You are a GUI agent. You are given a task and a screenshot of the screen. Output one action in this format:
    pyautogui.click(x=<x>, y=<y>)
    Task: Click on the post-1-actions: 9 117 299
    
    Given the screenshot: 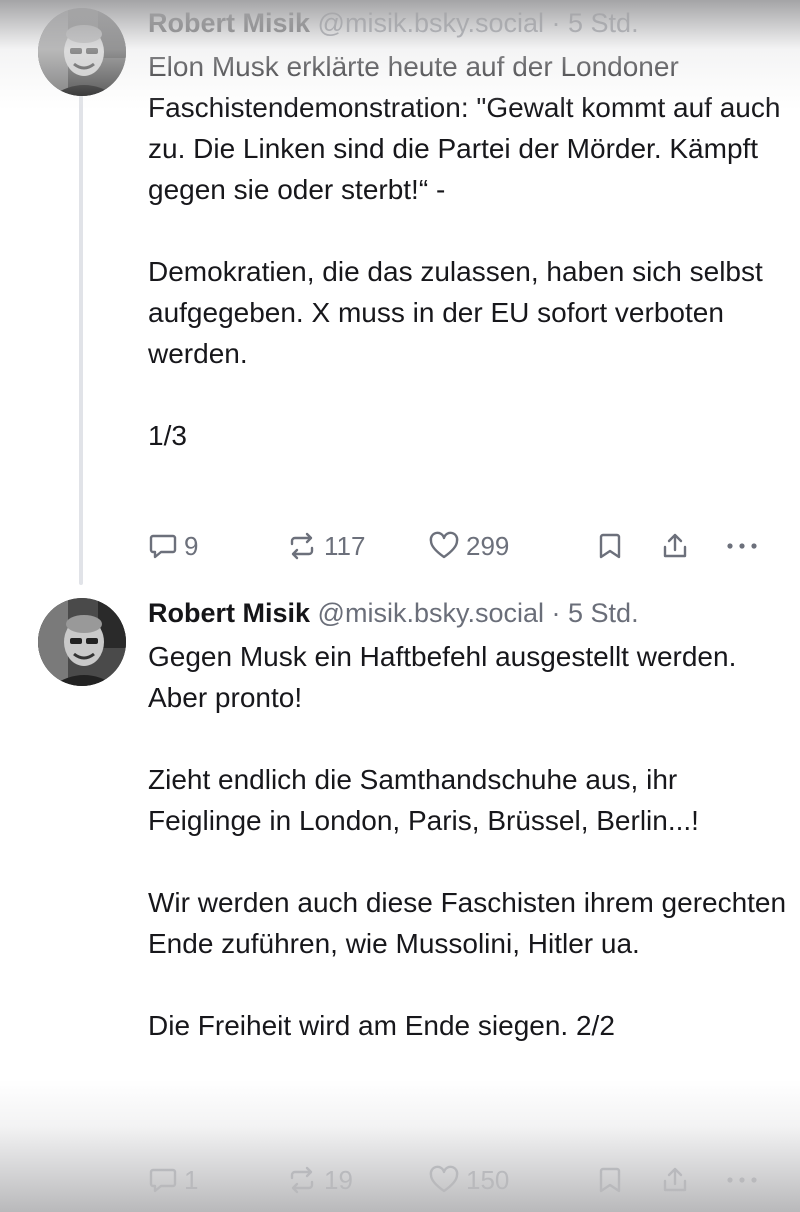 What is the action you would take?
    pyautogui.click(x=463, y=546)
    